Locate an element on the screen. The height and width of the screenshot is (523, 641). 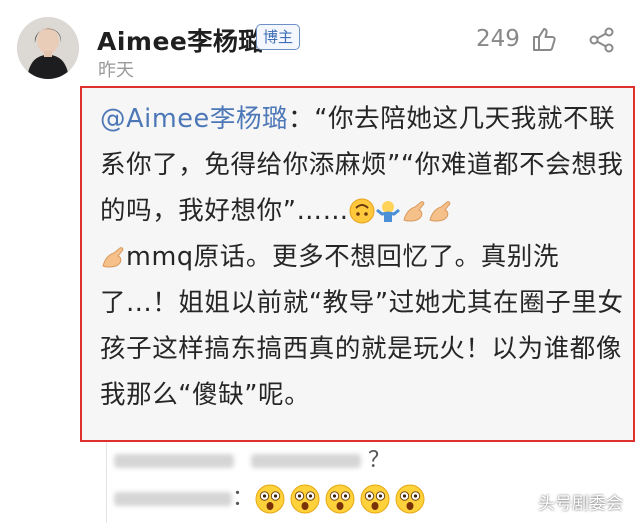
blogger-badge: 博主 is located at coordinates (278, 37).